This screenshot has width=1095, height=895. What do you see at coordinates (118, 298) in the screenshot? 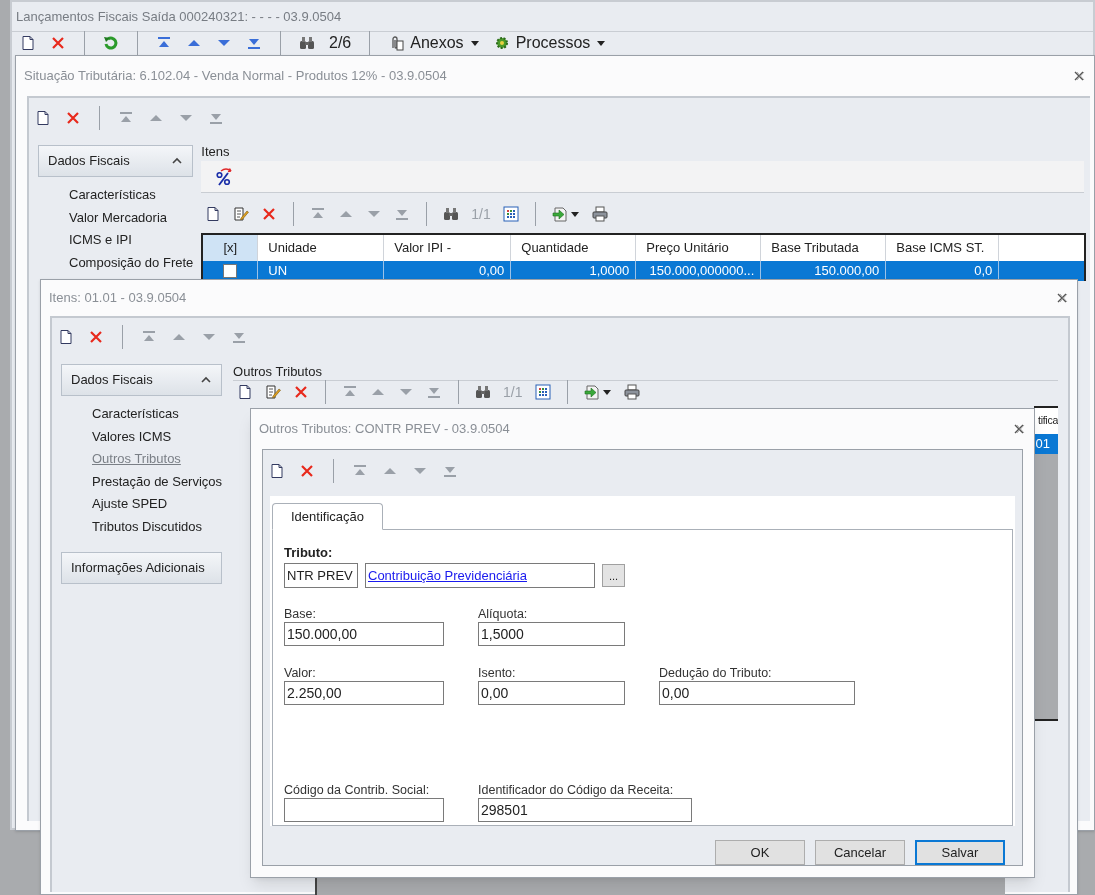
I see `window-title: Itens: 01.01 - 03.9.0504` at bounding box center [118, 298].